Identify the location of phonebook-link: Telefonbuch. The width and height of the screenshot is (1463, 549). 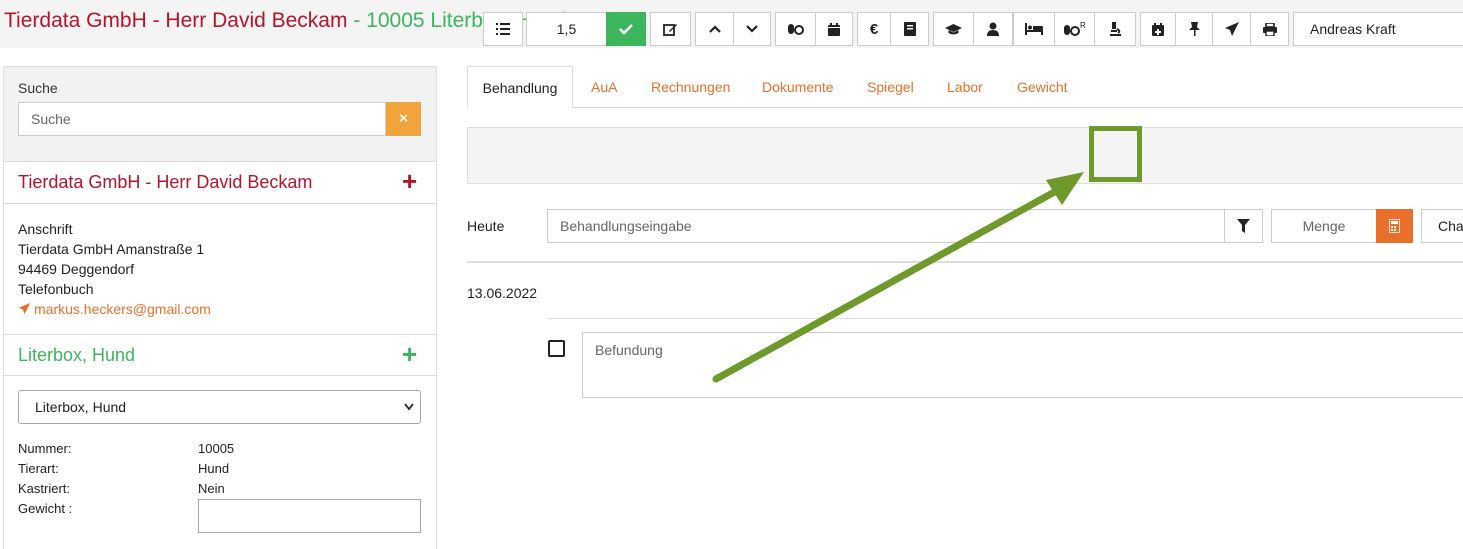
(114, 289).